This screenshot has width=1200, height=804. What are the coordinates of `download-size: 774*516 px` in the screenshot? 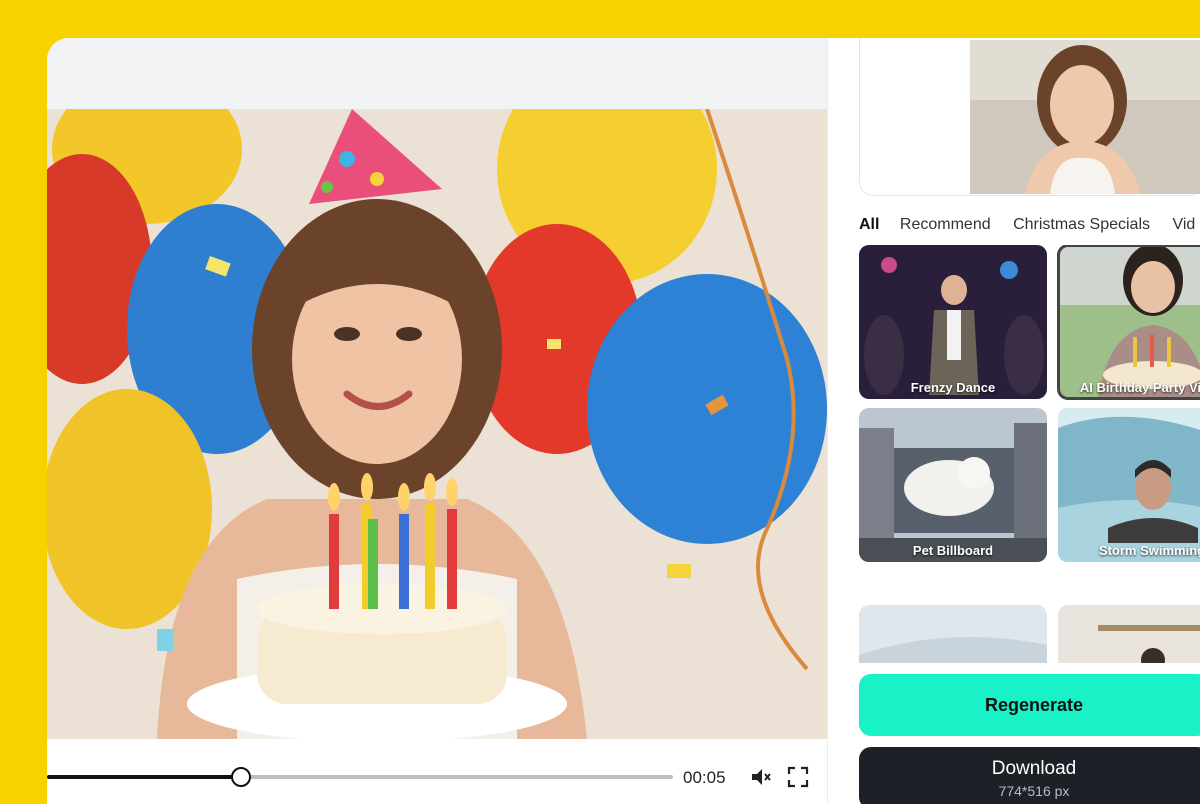 It's located at (1034, 790).